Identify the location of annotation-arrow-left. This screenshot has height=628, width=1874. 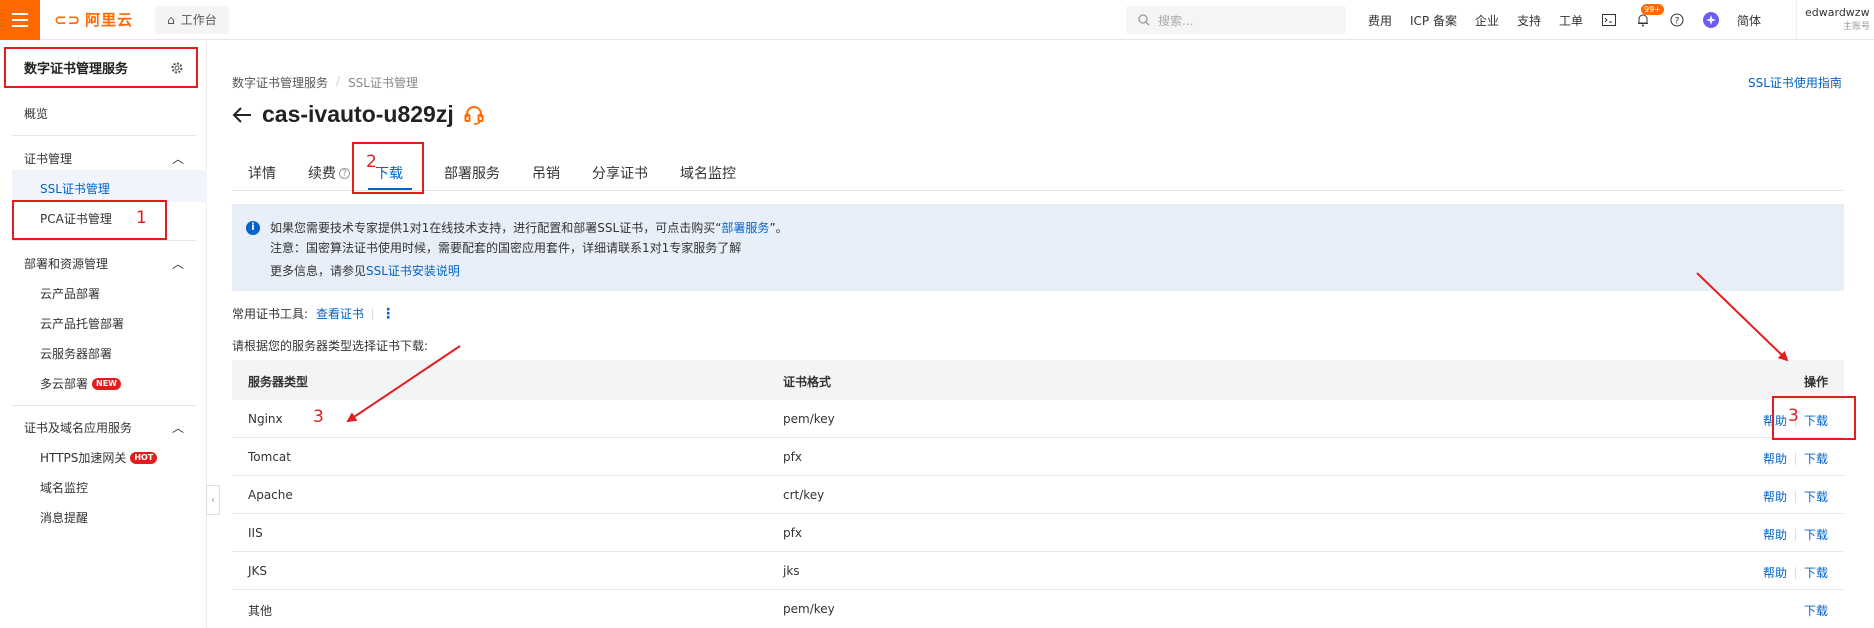
(403, 384).